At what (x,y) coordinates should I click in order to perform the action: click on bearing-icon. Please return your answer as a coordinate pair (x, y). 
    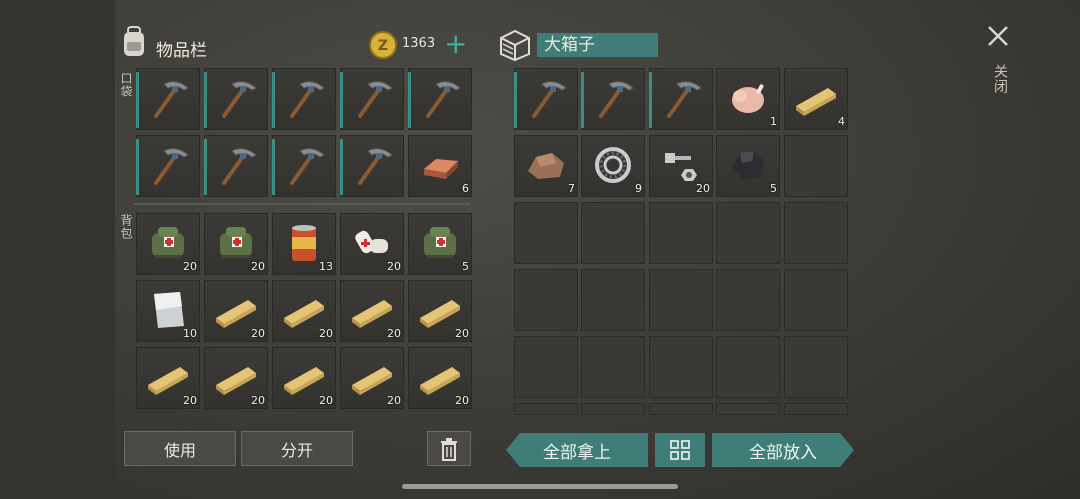
    Looking at the image, I should click on (613, 165).